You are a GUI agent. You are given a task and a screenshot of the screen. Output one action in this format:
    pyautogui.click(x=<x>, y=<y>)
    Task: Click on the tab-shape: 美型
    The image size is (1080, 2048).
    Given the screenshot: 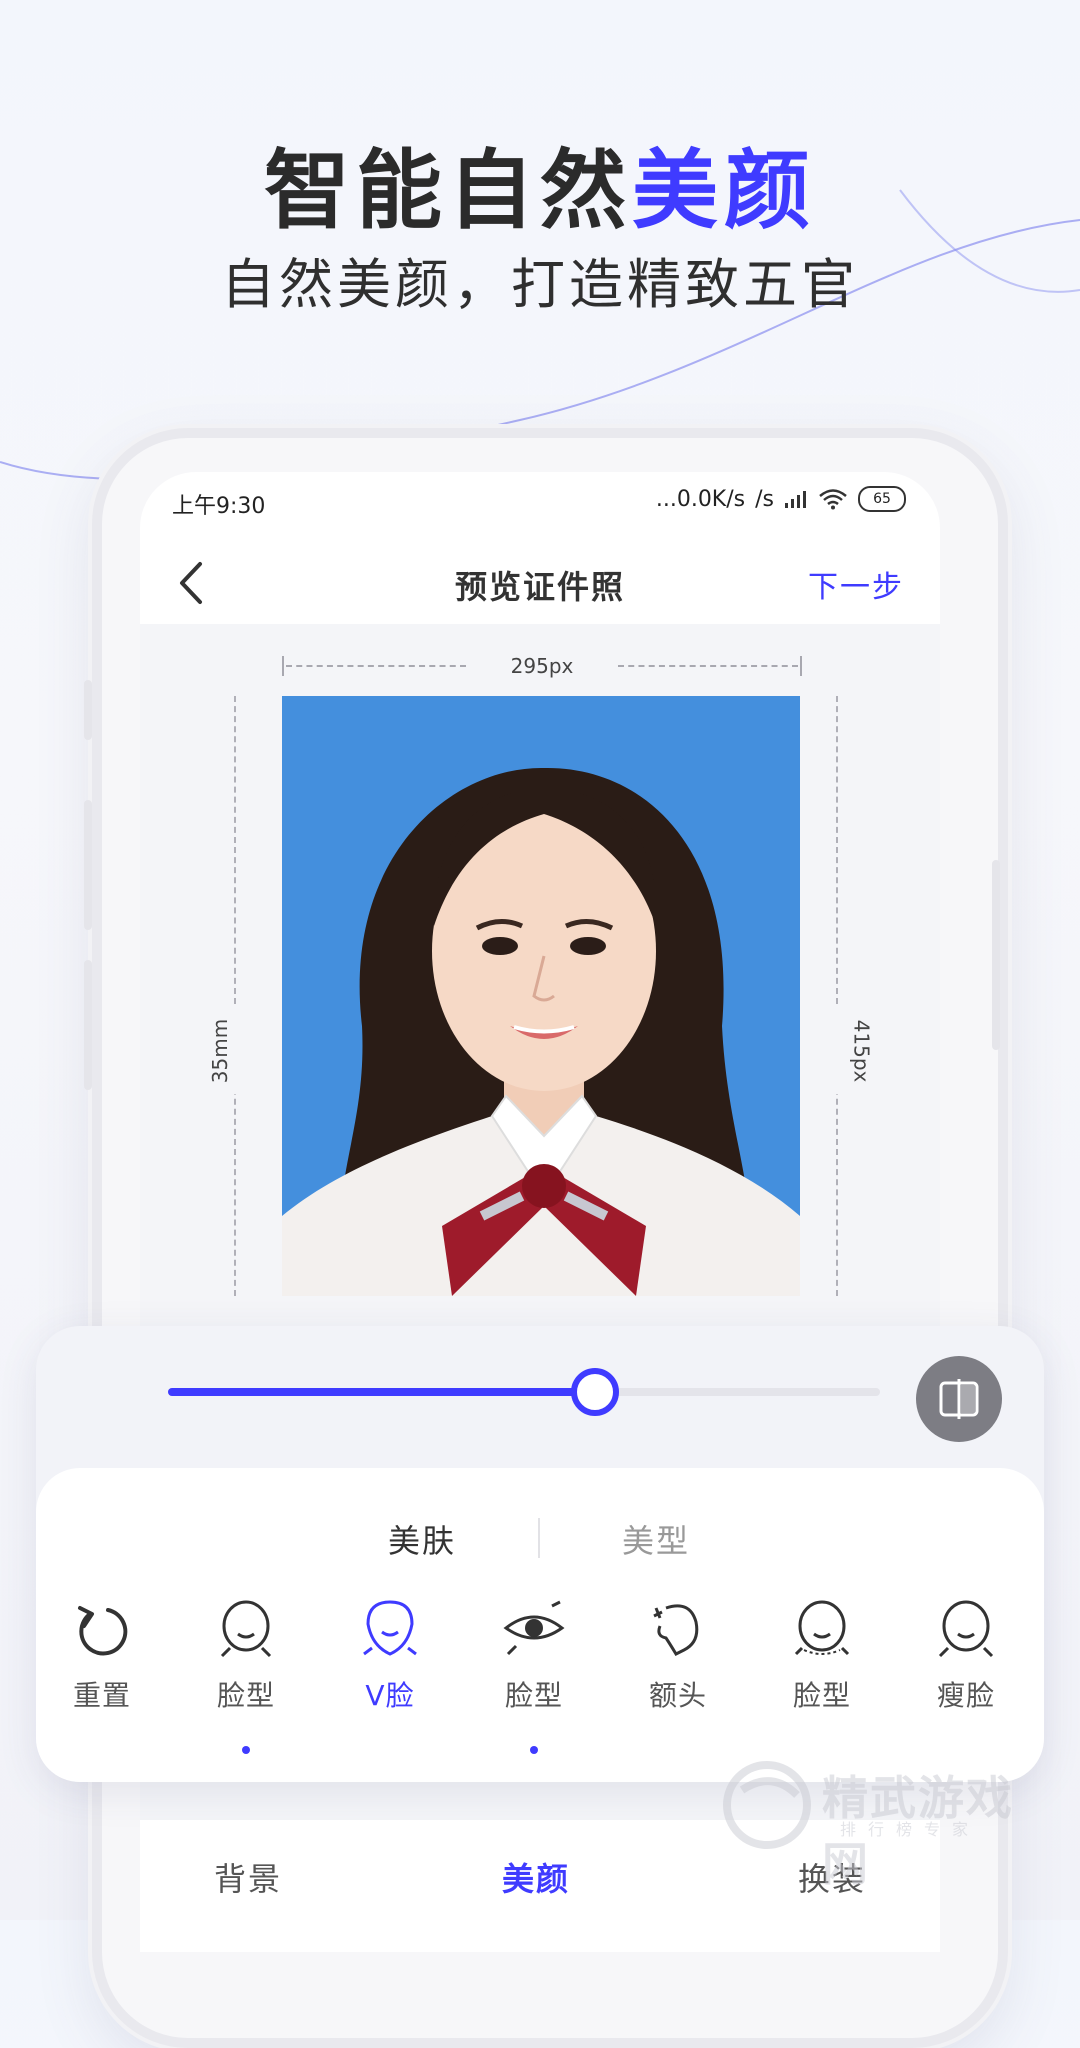 What is the action you would take?
    pyautogui.click(x=656, y=1539)
    